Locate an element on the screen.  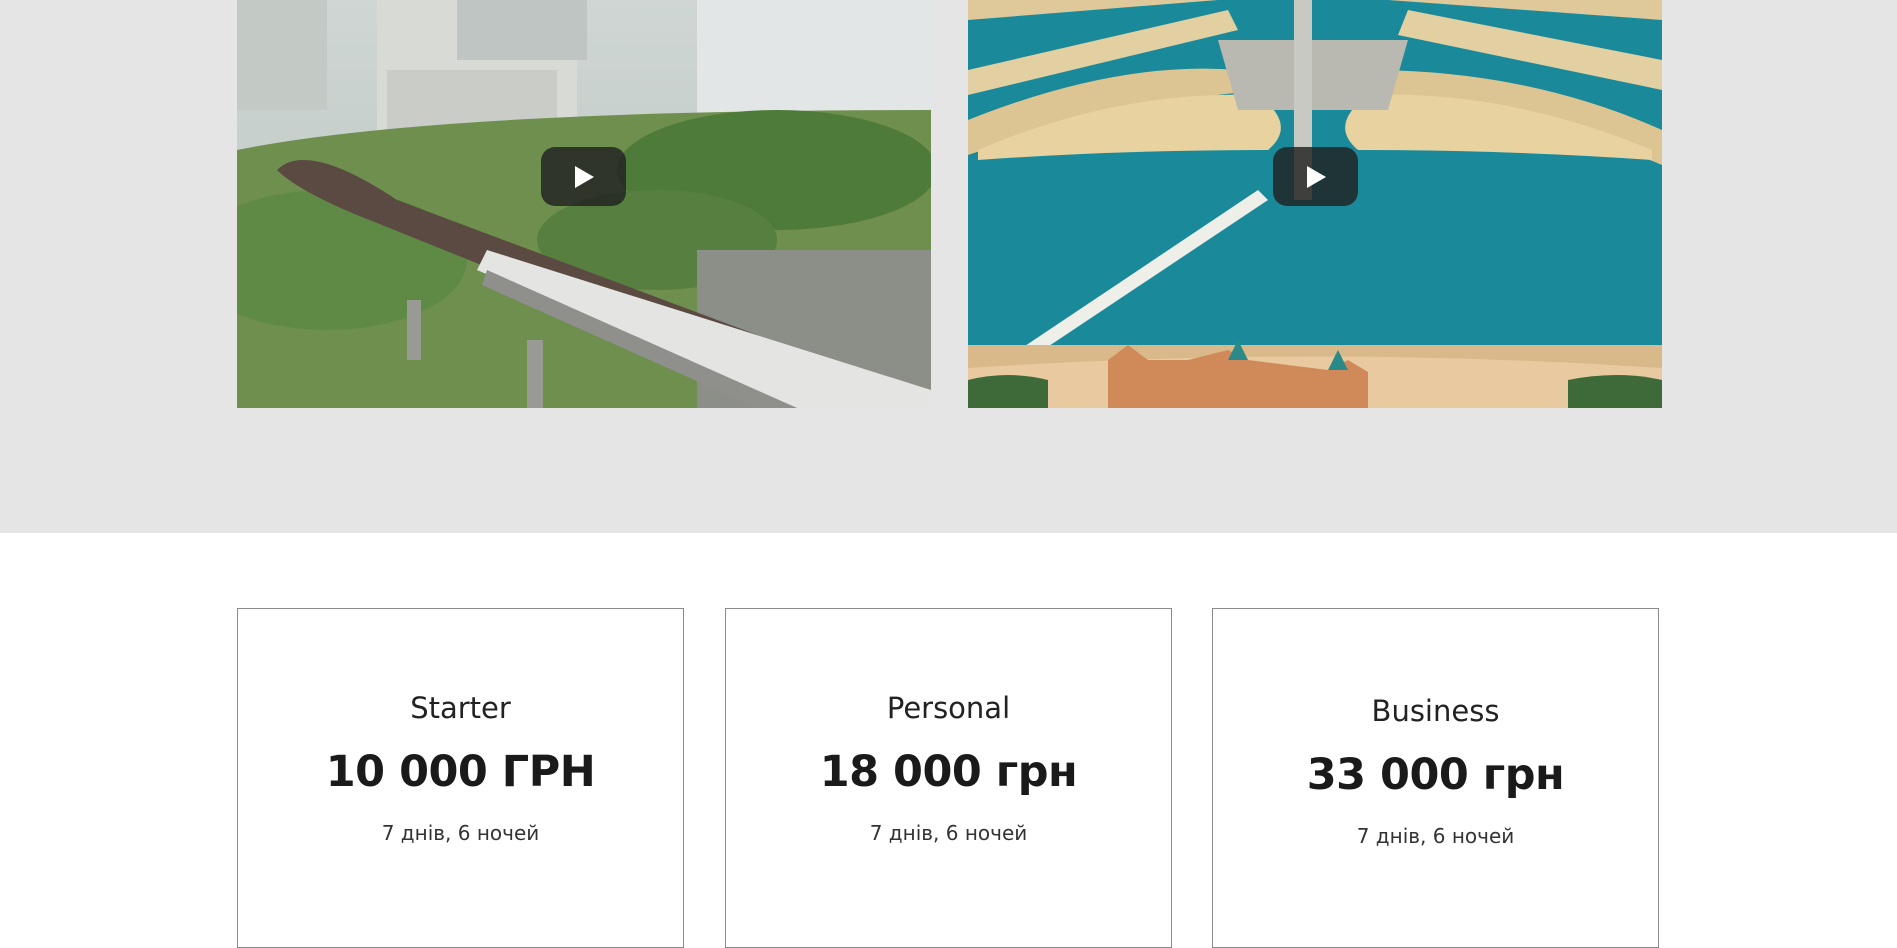
pricing-card-personal: Personal 18 000 грн 7 днів, 6 ночей is located at coordinates (948, 778).